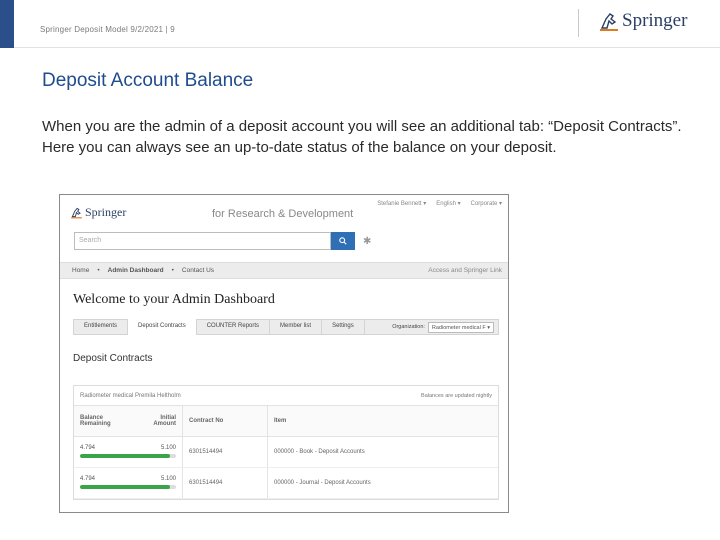 This screenshot has width=720, height=540. What do you see at coordinates (401, 203) in the screenshot?
I see `user-menu-link: Stefanie Bennett ▾` at bounding box center [401, 203].